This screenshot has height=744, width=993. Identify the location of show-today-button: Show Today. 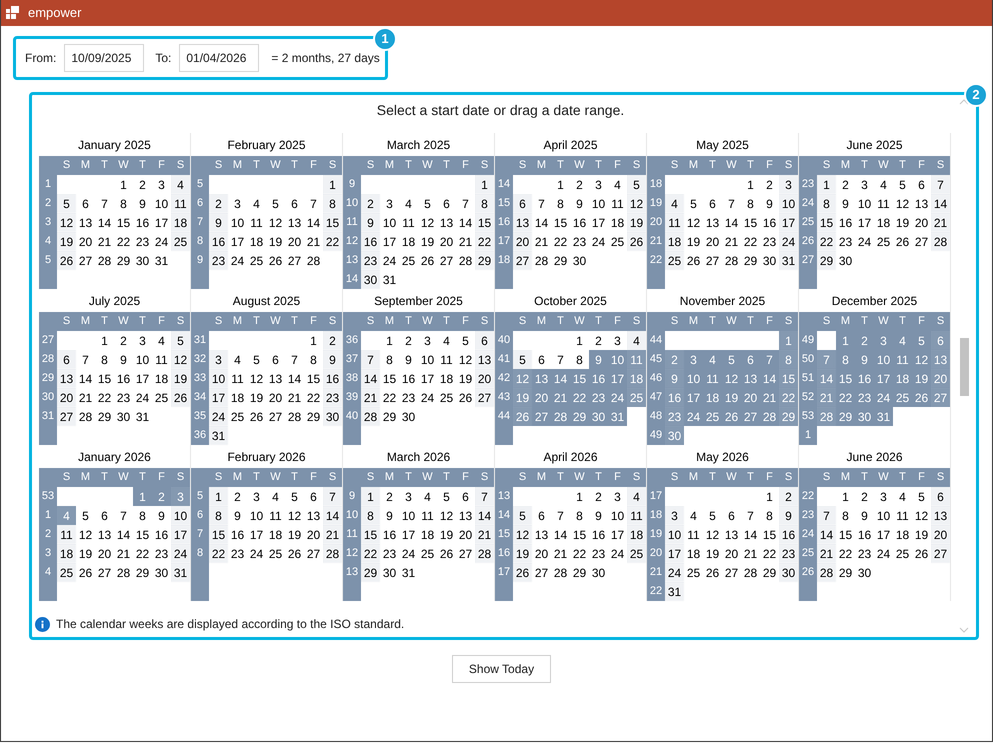
(501, 669).